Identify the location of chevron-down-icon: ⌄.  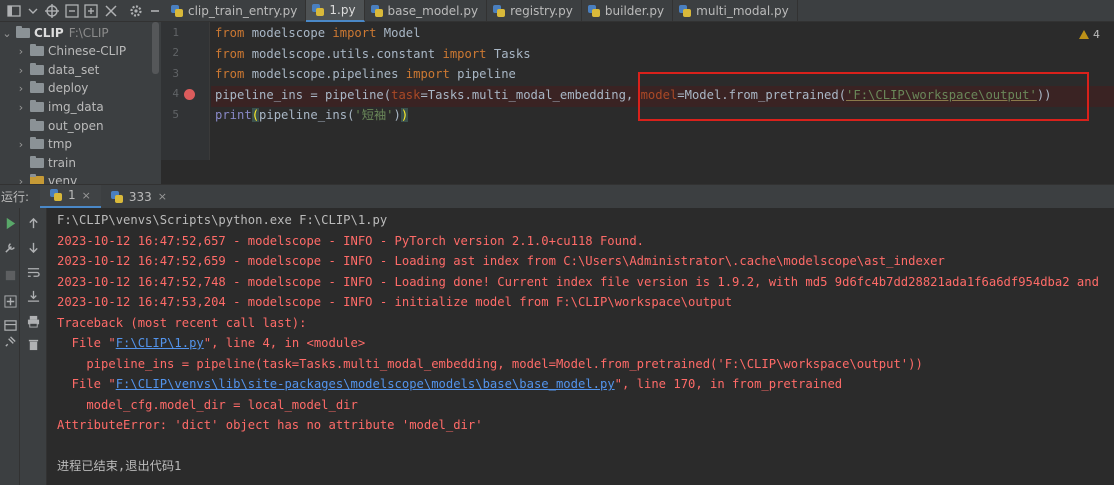
(7, 33).